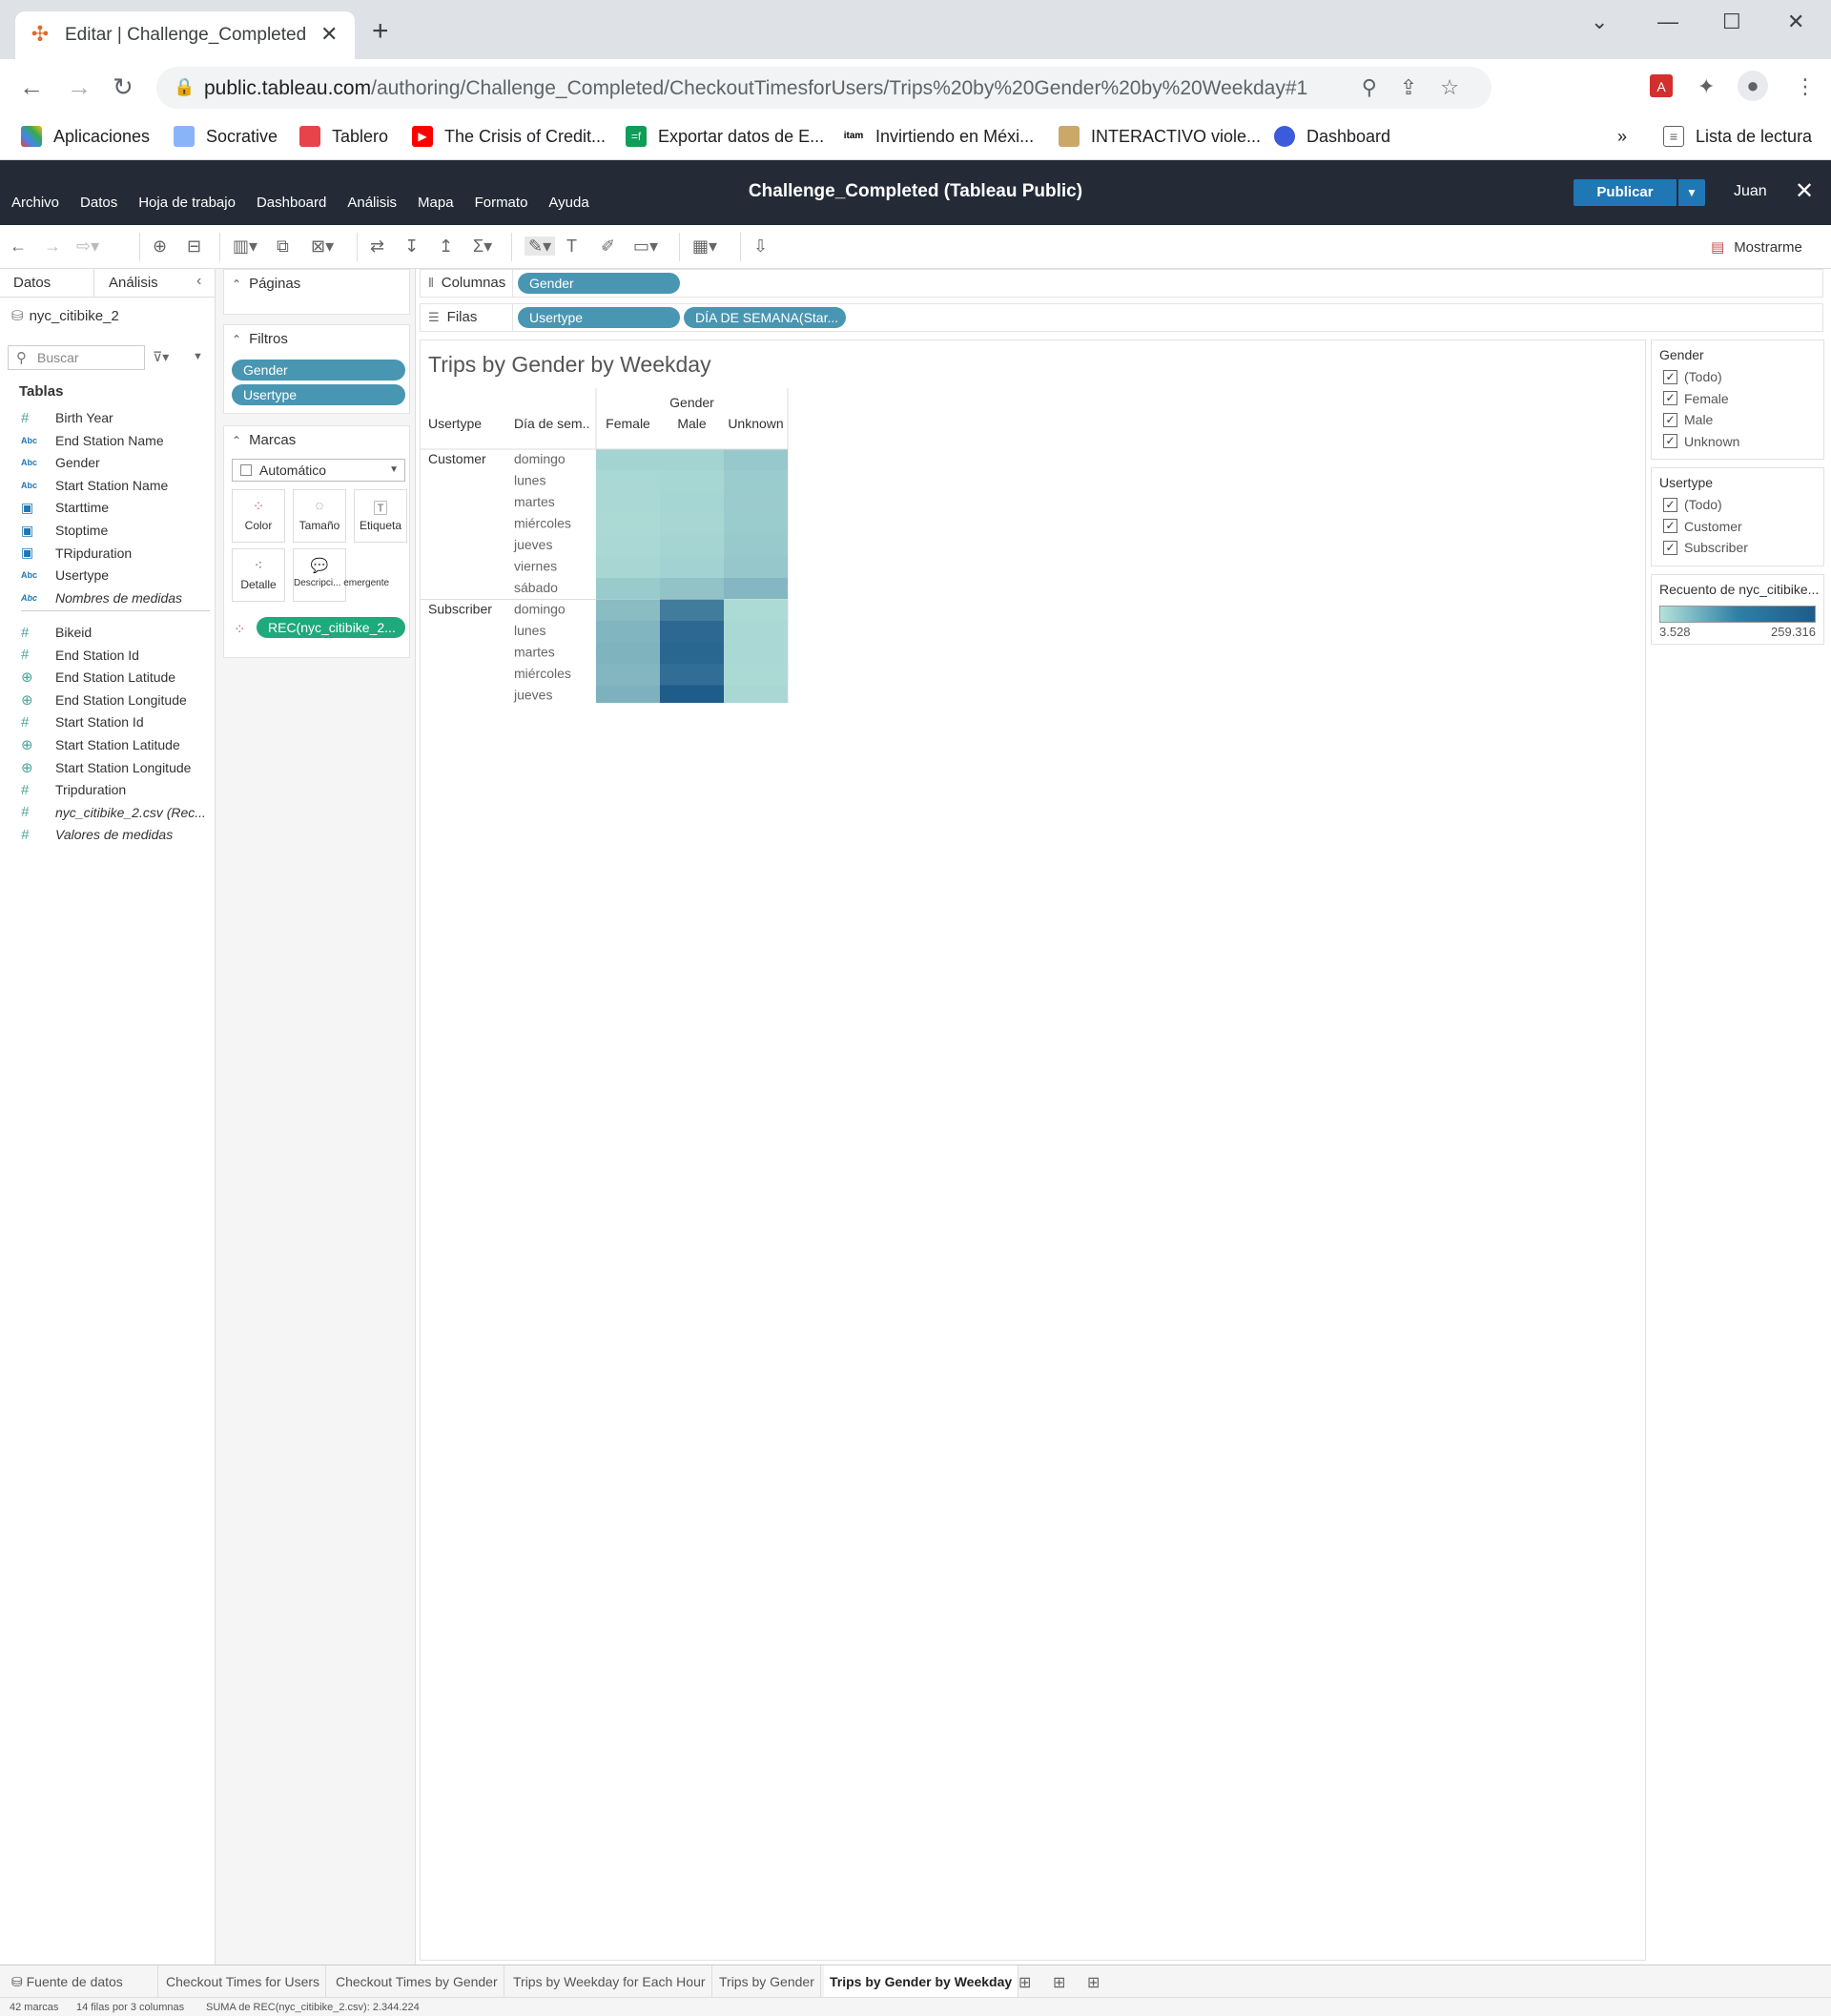 The width and height of the screenshot is (1831, 2016). What do you see at coordinates (258, 516) in the screenshot?
I see `color-button: ⁘ Color` at bounding box center [258, 516].